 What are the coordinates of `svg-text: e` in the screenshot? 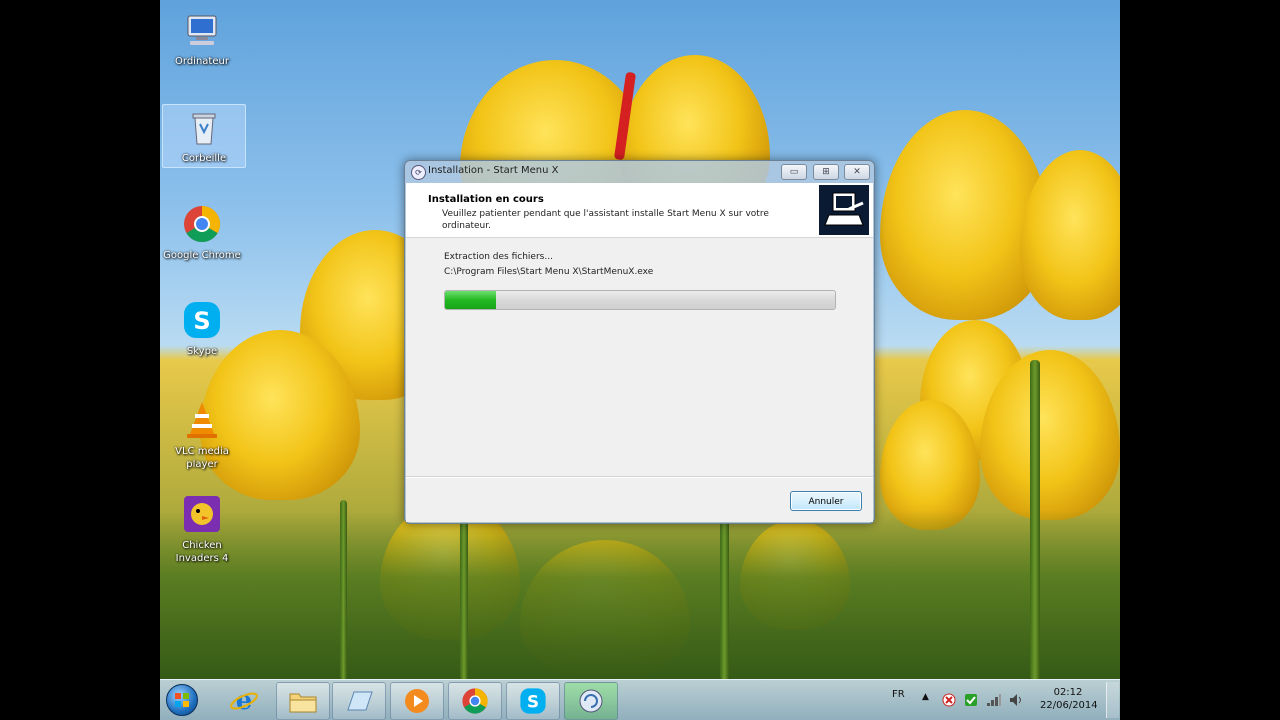 It's located at (244, 700).